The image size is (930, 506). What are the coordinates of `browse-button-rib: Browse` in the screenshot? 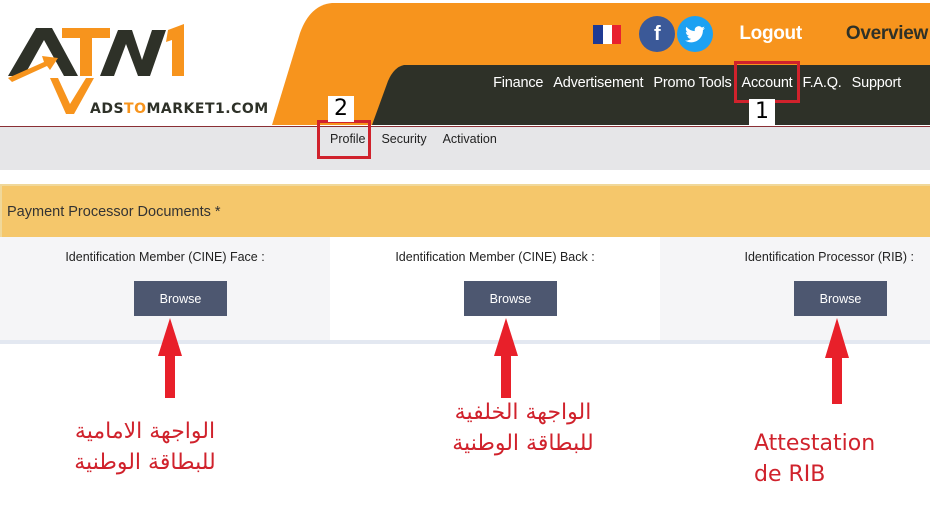 It's located at (840, 298).